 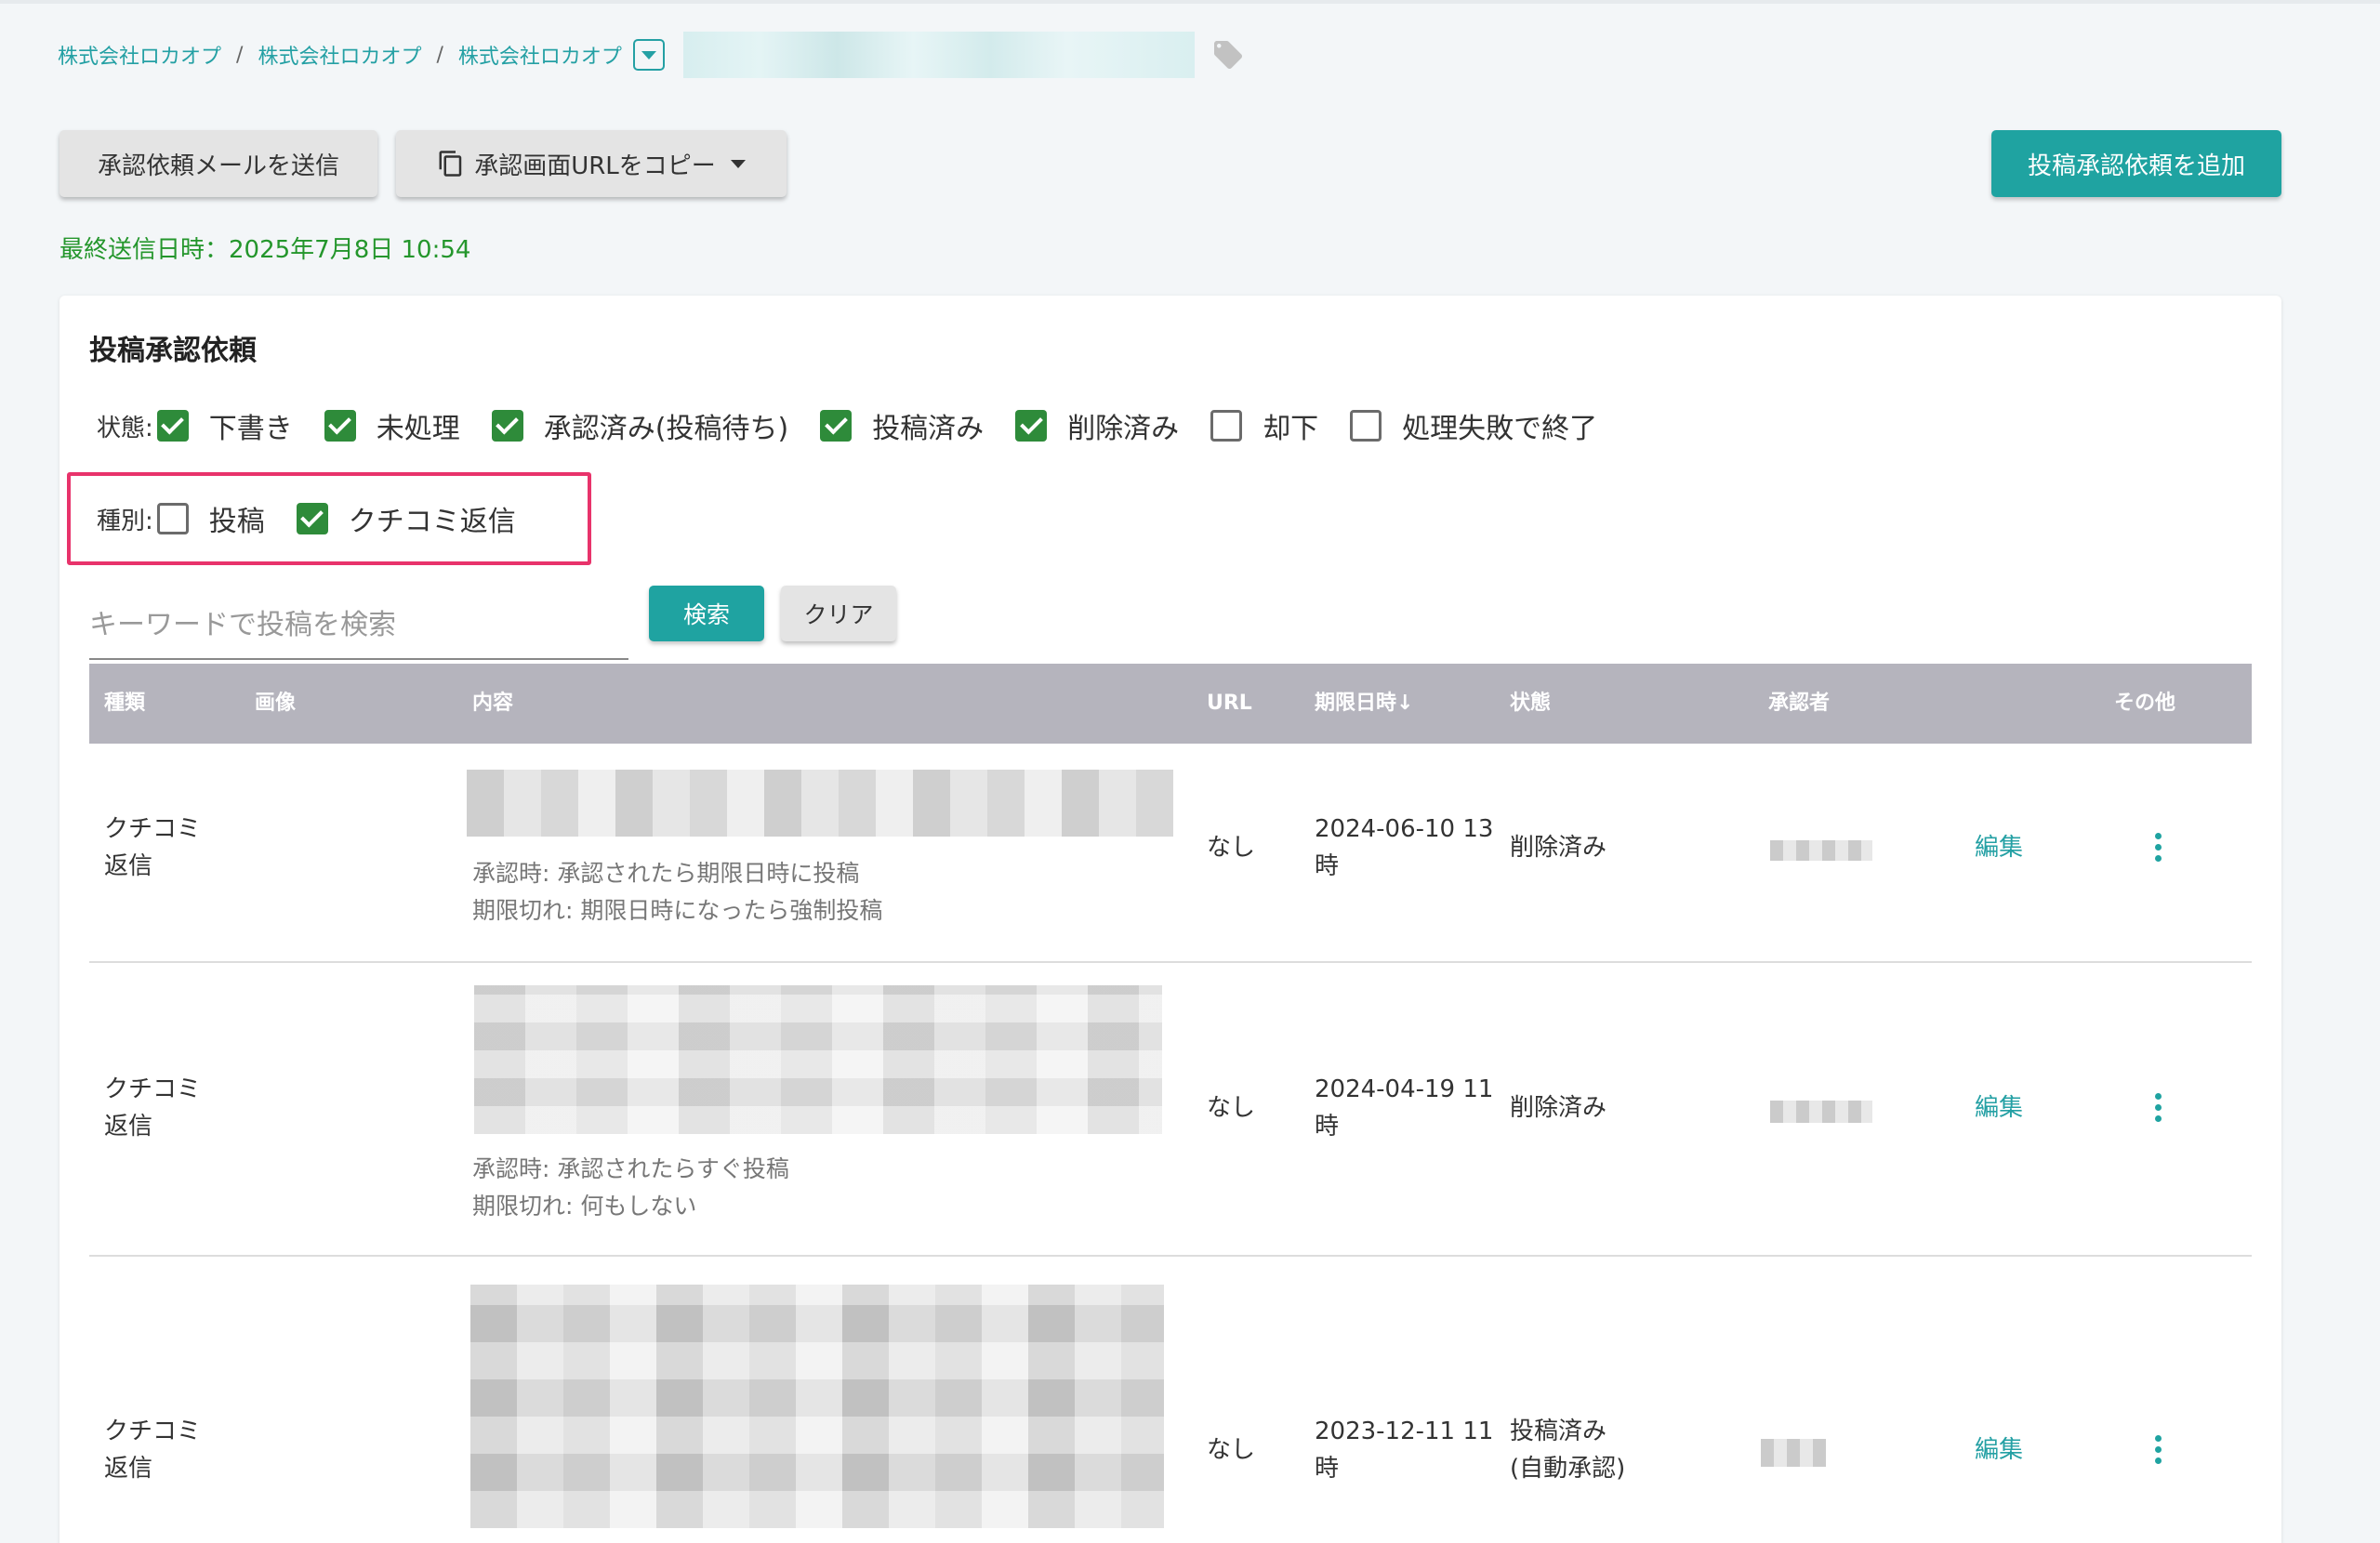 I want to click on status-option-deleted: 削除済み, so click(x=1097, y=425).